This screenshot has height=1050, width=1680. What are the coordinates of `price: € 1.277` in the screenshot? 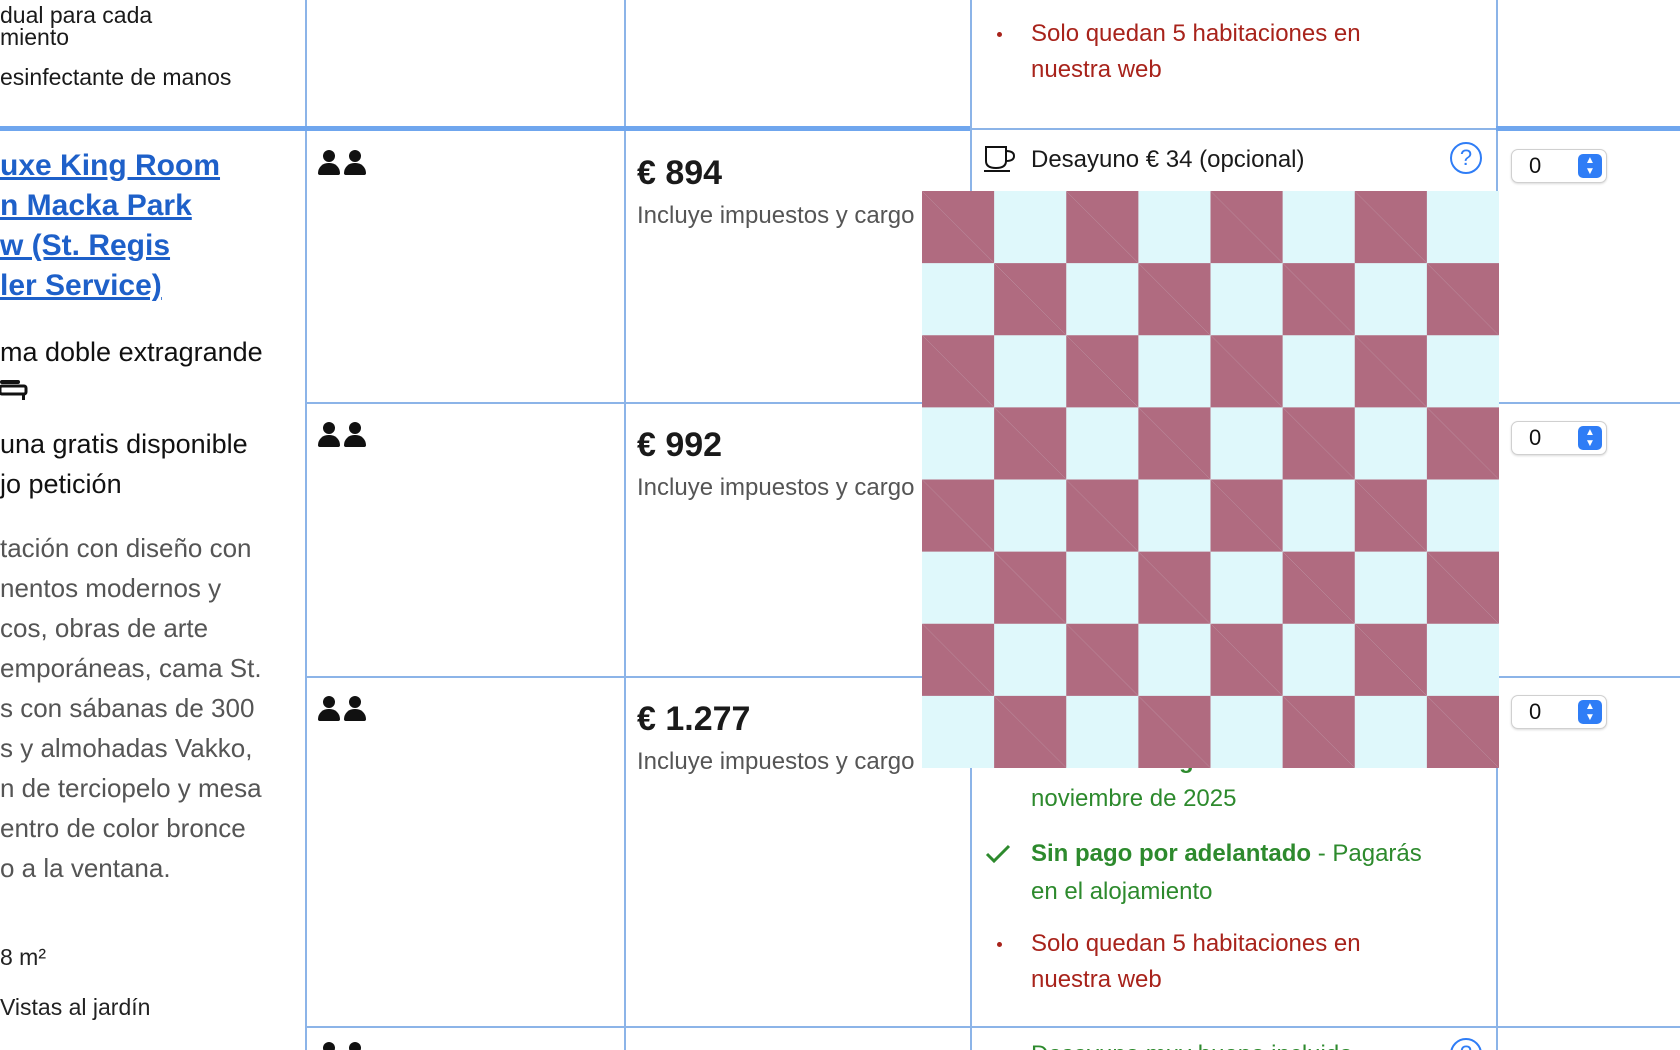 It's located at (694, 719).